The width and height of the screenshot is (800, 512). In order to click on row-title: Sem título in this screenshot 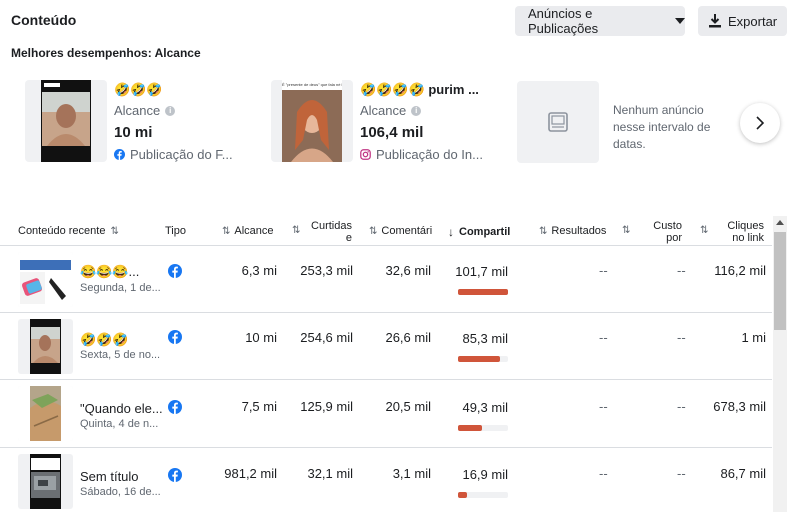, I will do `click(109, 476)`.